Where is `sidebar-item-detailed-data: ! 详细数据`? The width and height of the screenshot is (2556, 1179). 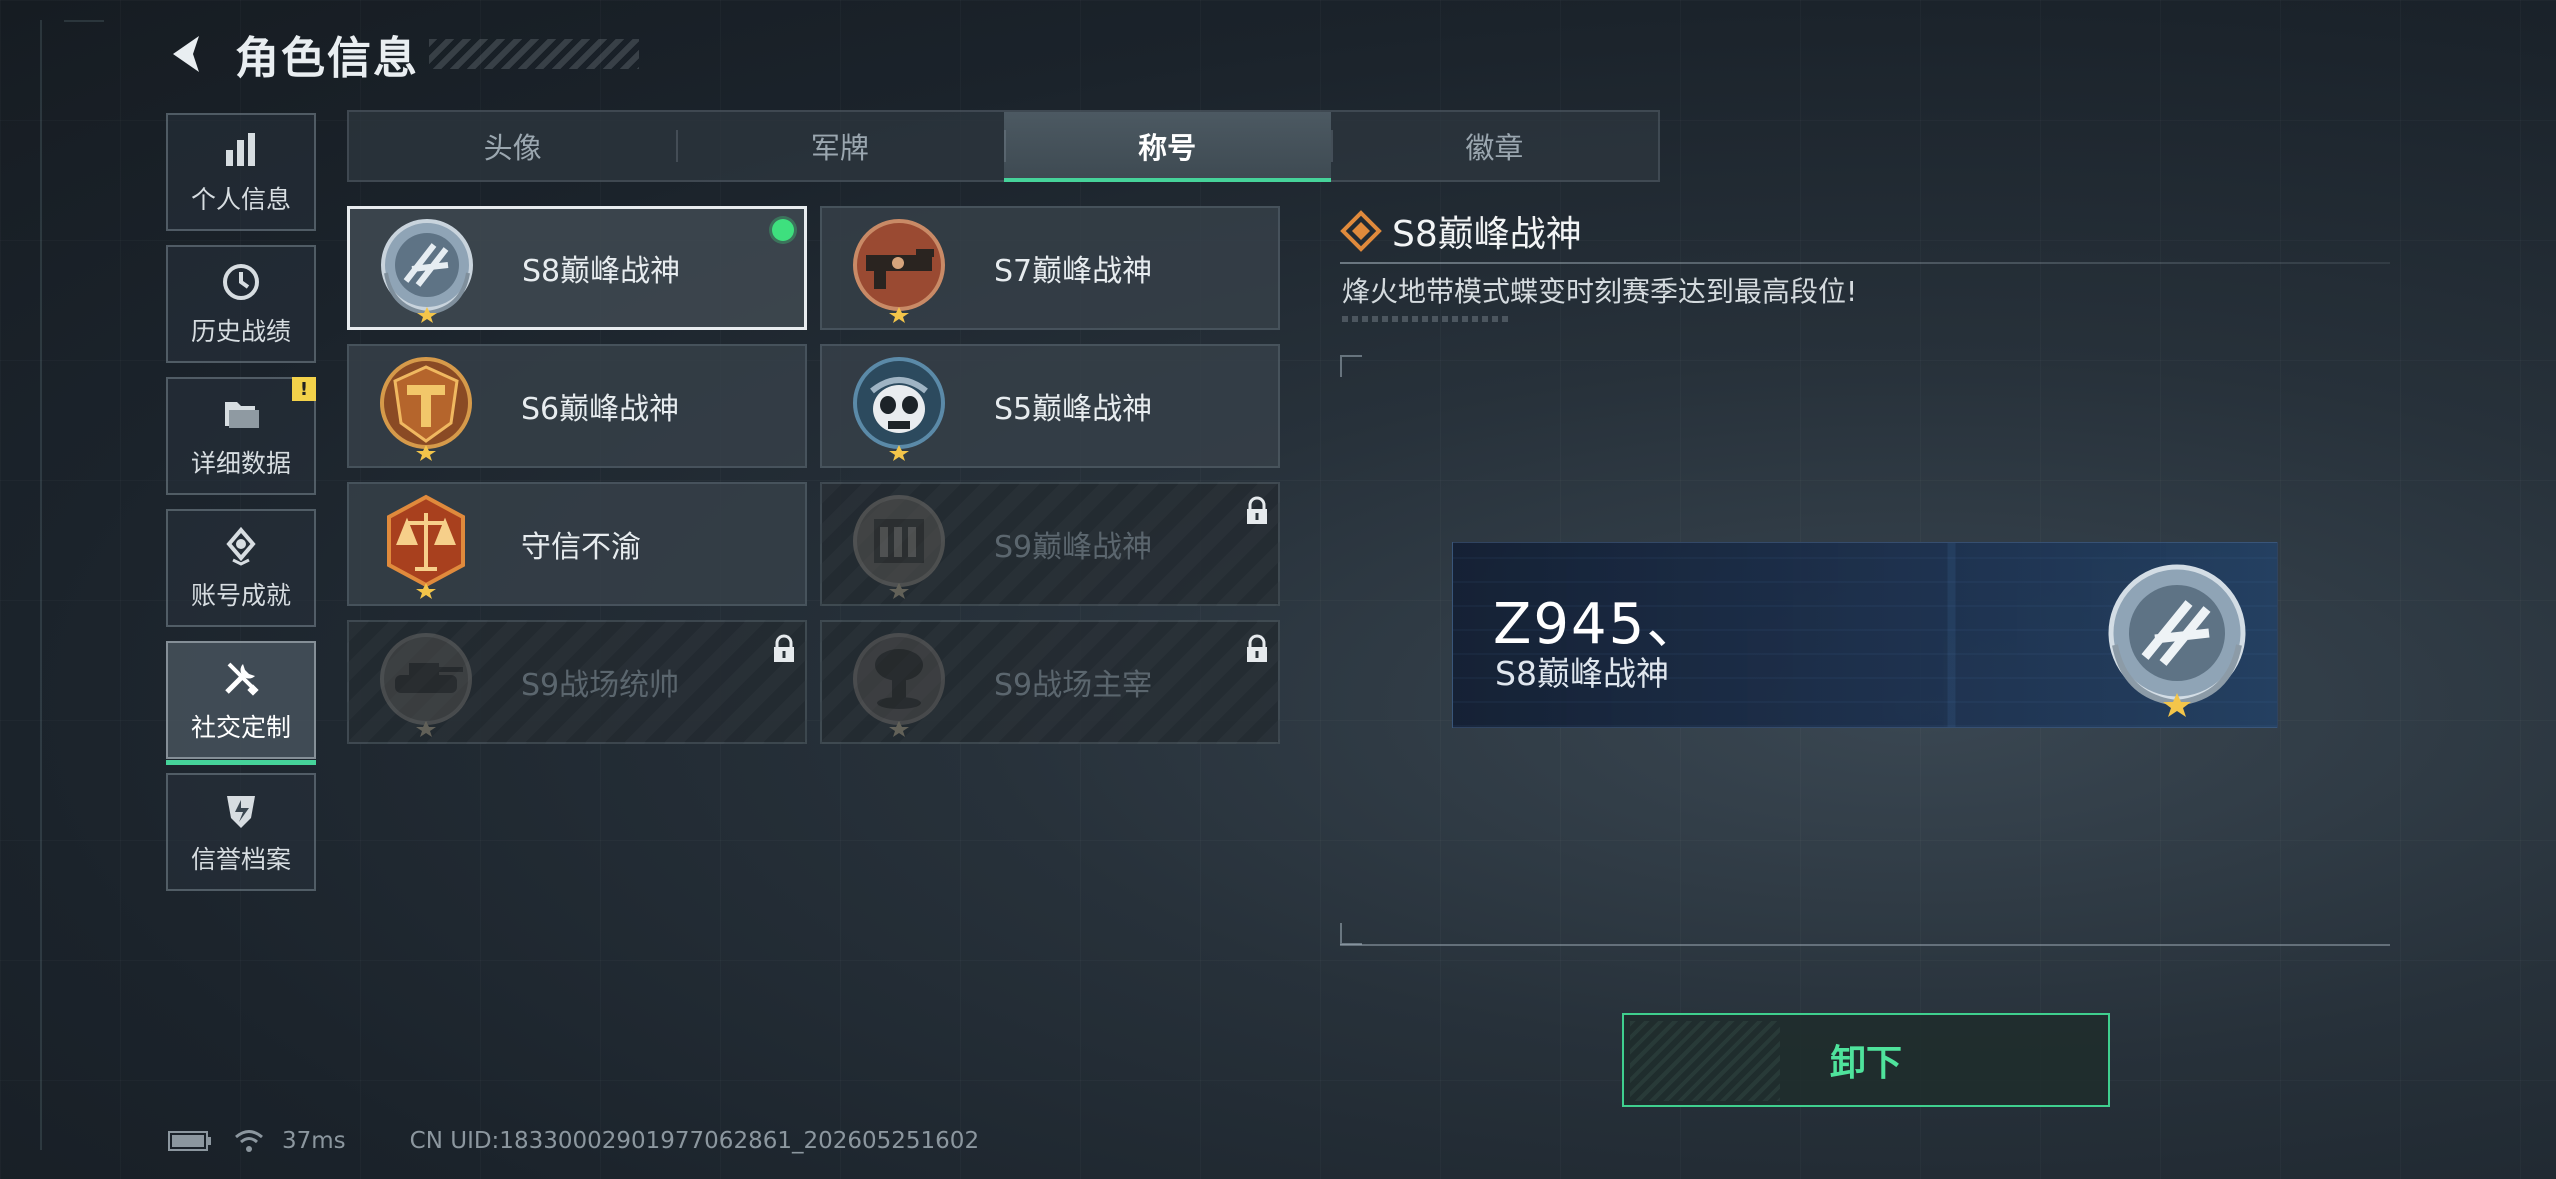 sidebar-item-detailed-data: ! 详细数据 is located at coordinates (241, 436).